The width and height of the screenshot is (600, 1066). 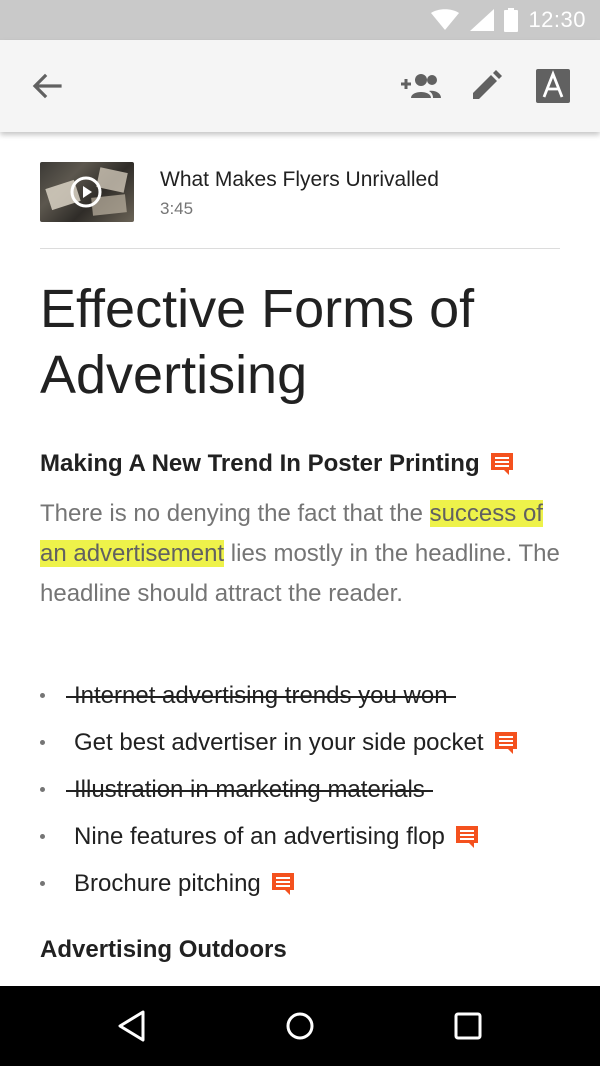 I want to click on status-bar: 12:30, so click(x=300, y=20).